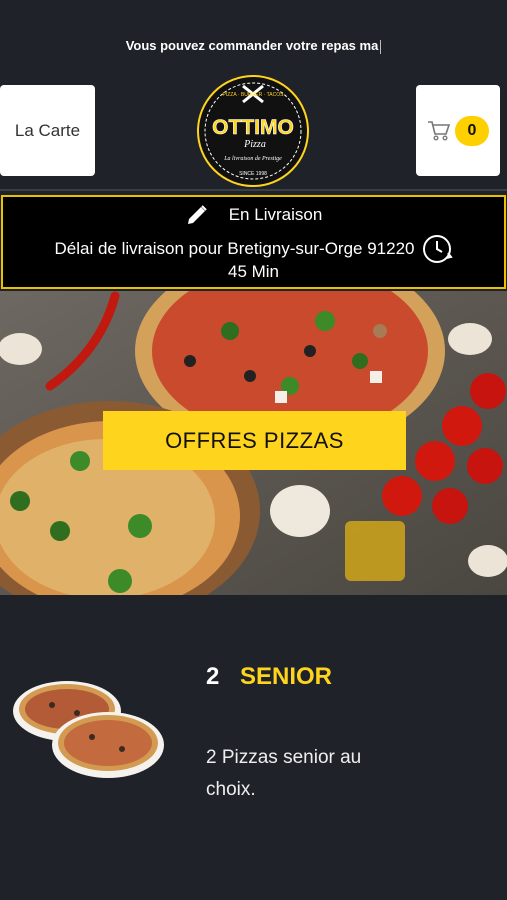 The height and width of the screenshot is (900, 507). I want to click on clock-icon, so click(437, 249).